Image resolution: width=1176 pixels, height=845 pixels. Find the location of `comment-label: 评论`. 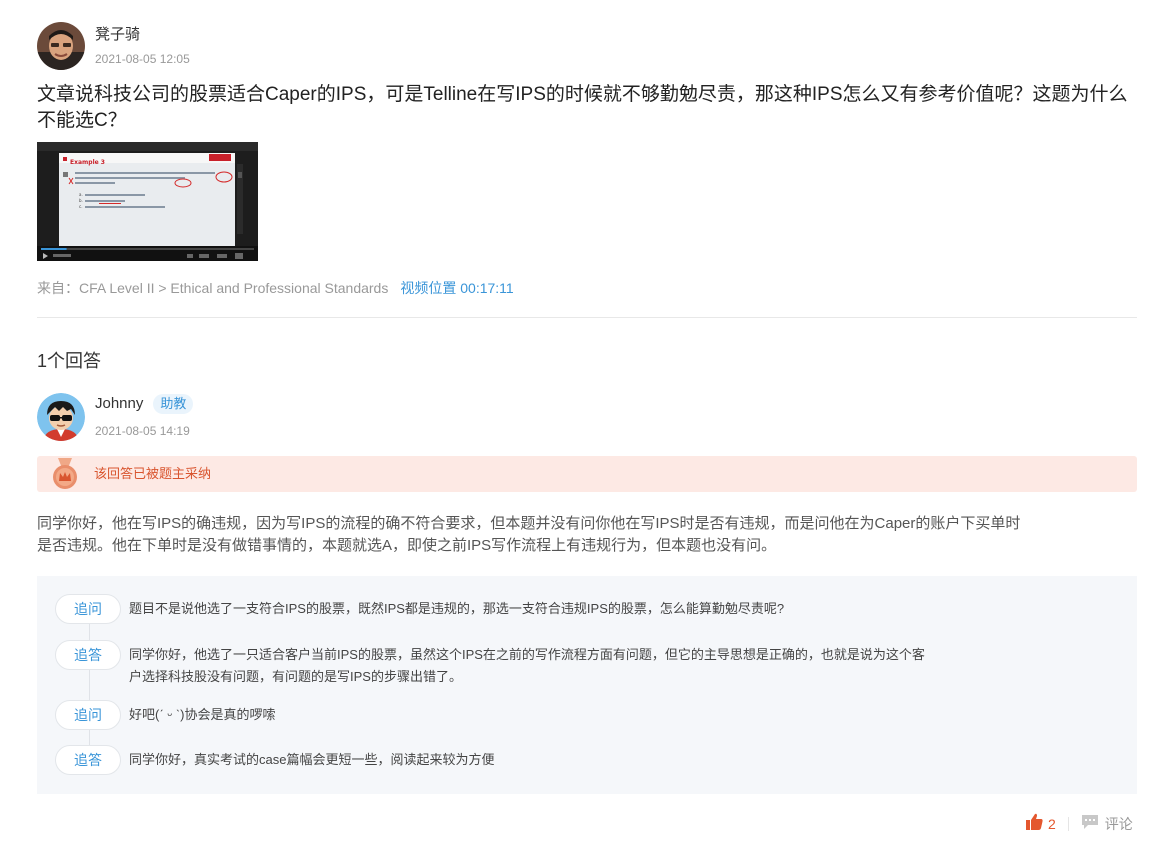

comment-label: 评论 is located at coordinates (1118, 824).